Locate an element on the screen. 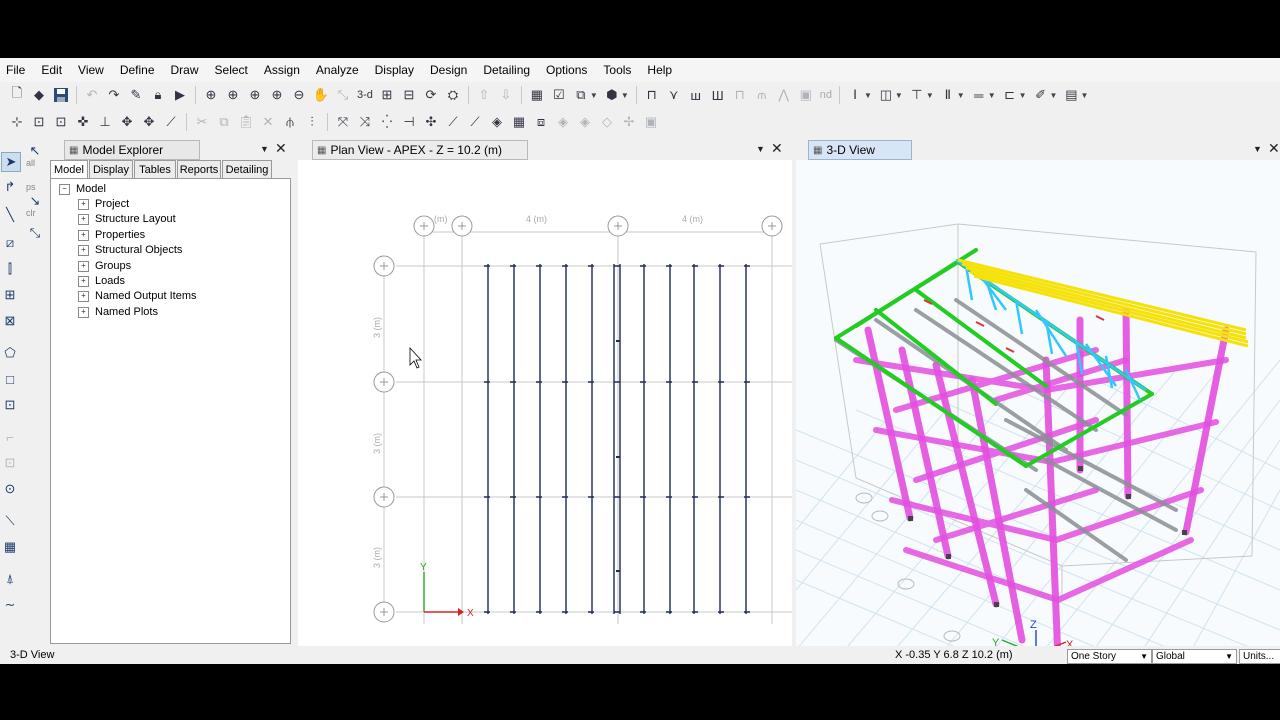 Image resolution: width=1280 pixels, height=720 pixels. menu-assign: Assign is located at coordinates (282, 70).